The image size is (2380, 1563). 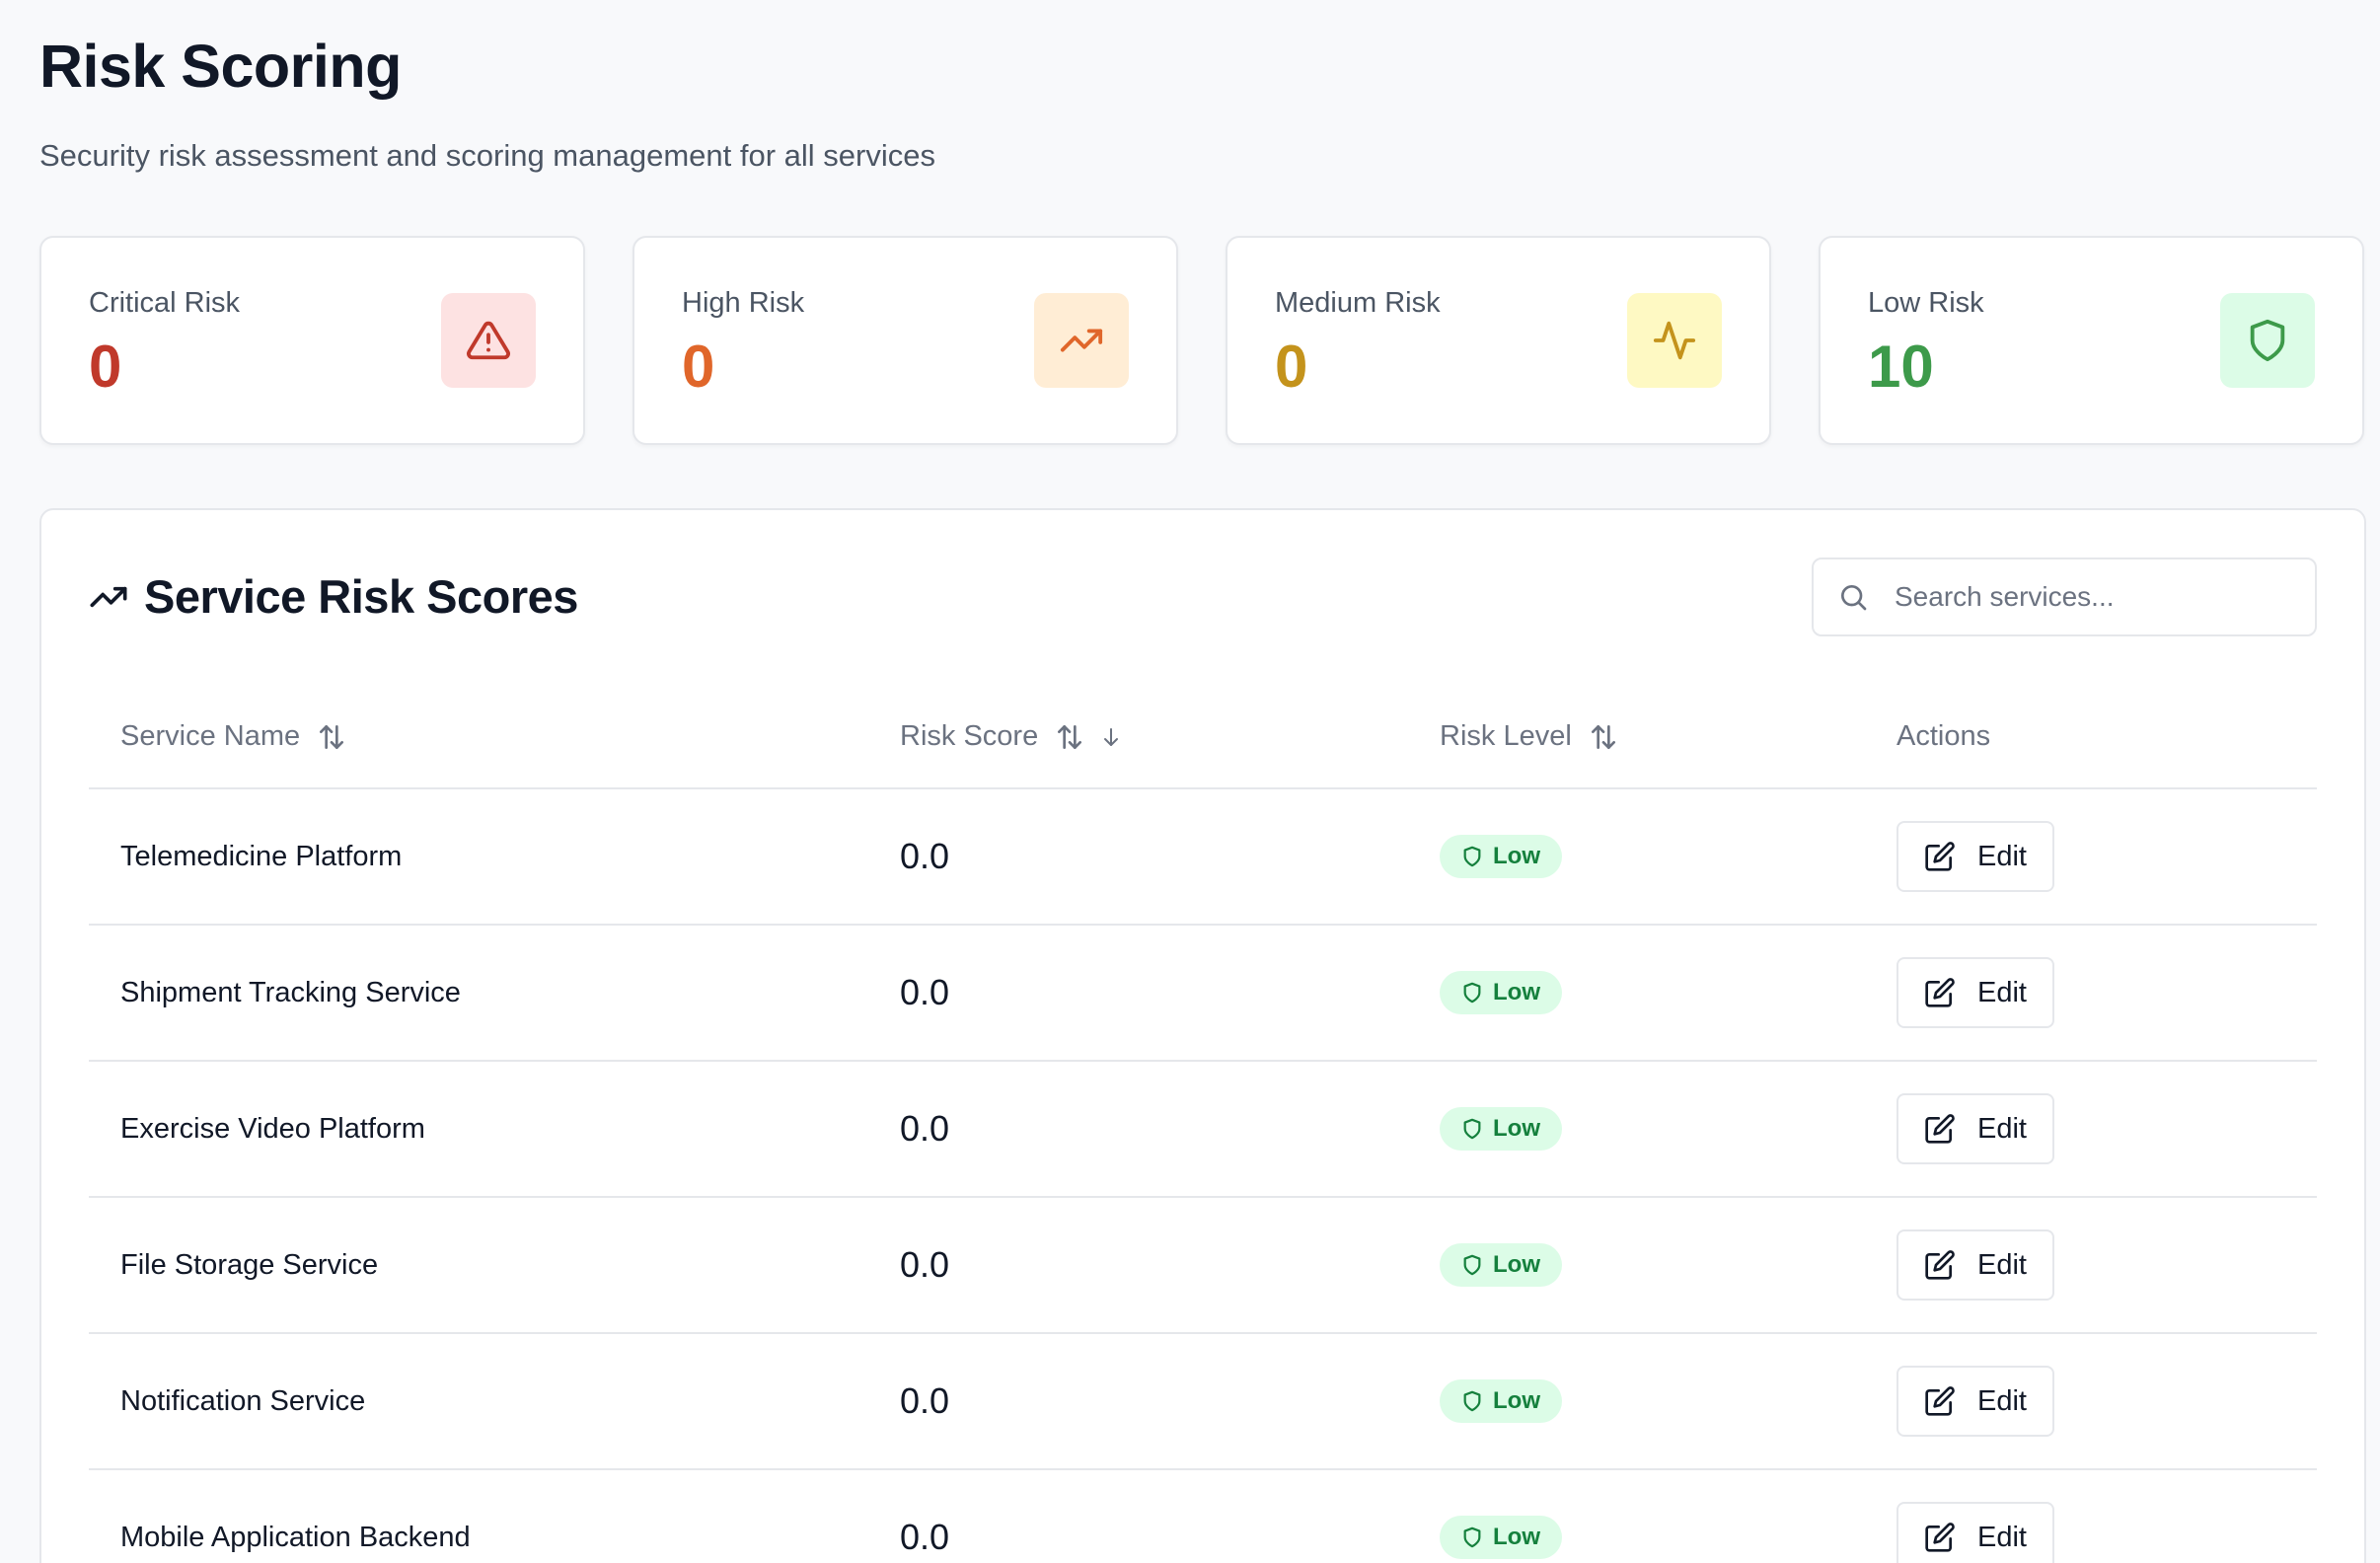 What do you see at coordinates (220, 66) in the screenshot?
I see `page-title: Risk Scoring` at bounding box center [220, 66].